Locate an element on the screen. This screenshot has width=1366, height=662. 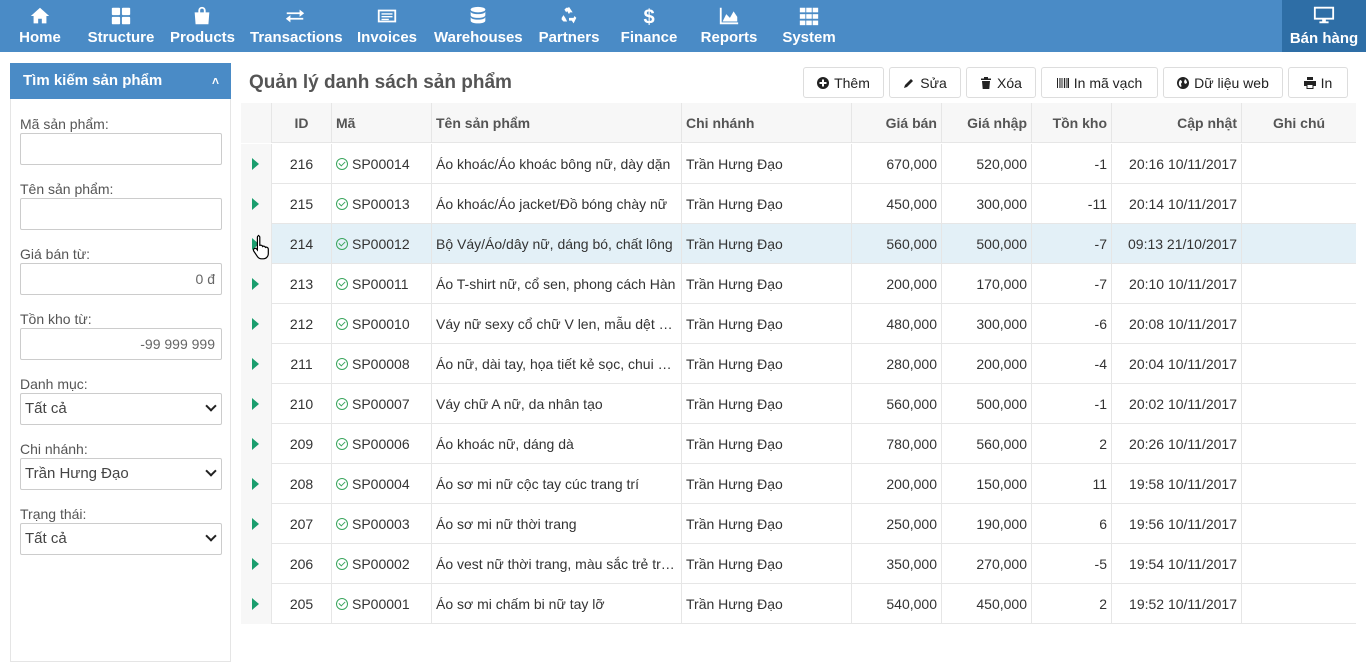
nav-invoices: Invoices is located at coordinates (387, 26).